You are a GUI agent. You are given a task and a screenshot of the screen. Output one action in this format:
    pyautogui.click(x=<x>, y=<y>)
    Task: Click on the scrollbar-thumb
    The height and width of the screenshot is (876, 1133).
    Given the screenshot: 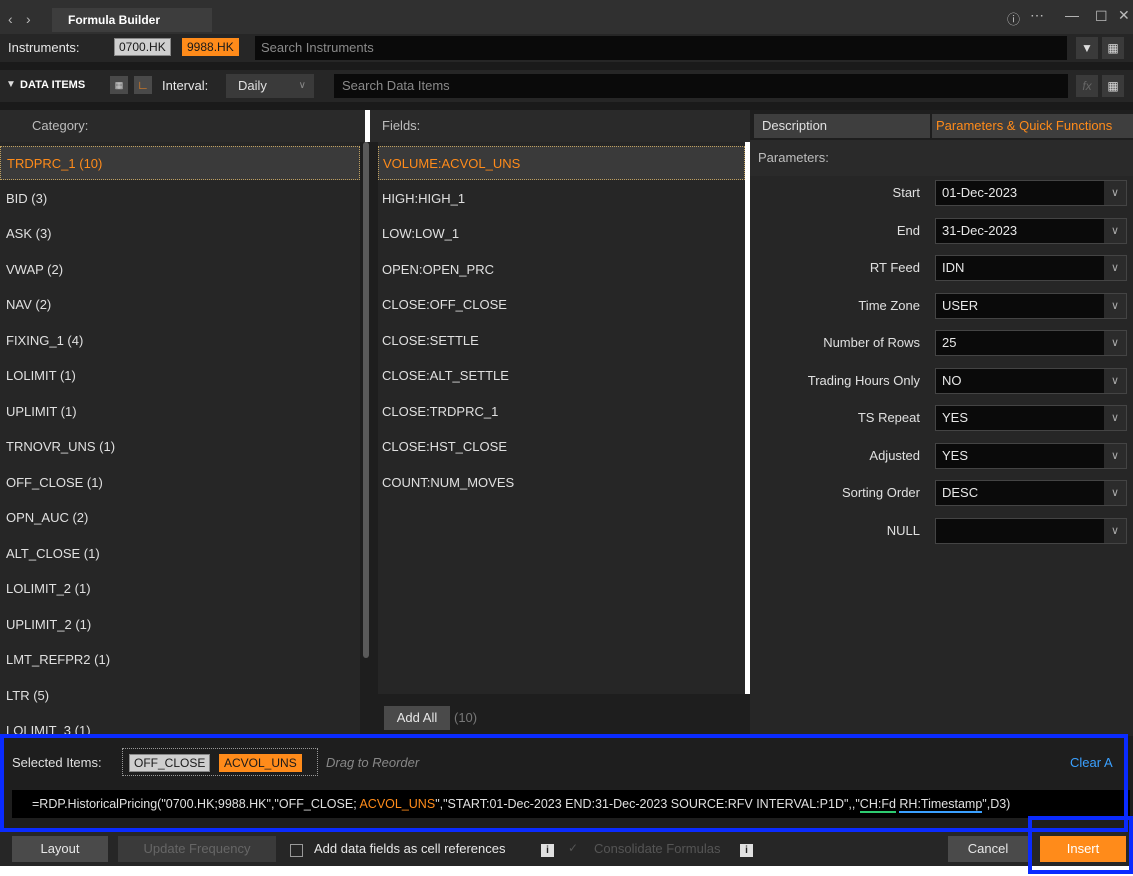 What is the action you would take?
    pyautogui.click(x=366, y=400)
    